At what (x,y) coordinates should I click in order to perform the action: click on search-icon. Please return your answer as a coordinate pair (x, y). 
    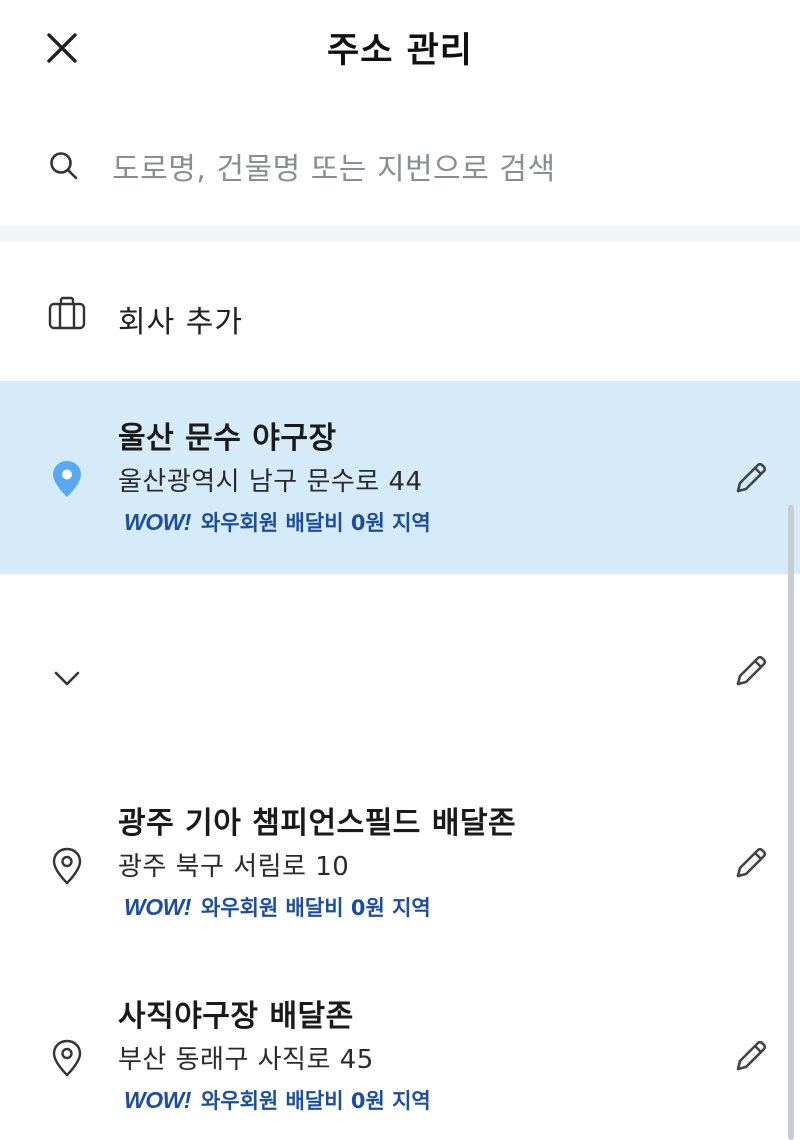
    Looking at the image, I should click on (64, 166).